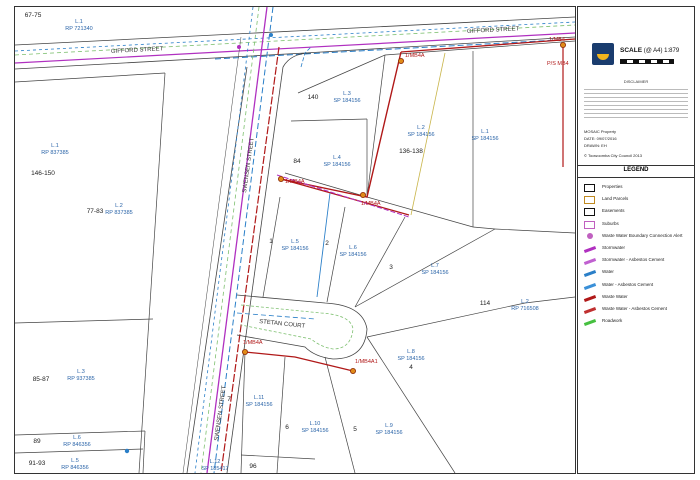 The width and height of the screenshot is (700, 480). I want to click on lot-l1-rp721340-plan: RP 721340, so click(78, 29).